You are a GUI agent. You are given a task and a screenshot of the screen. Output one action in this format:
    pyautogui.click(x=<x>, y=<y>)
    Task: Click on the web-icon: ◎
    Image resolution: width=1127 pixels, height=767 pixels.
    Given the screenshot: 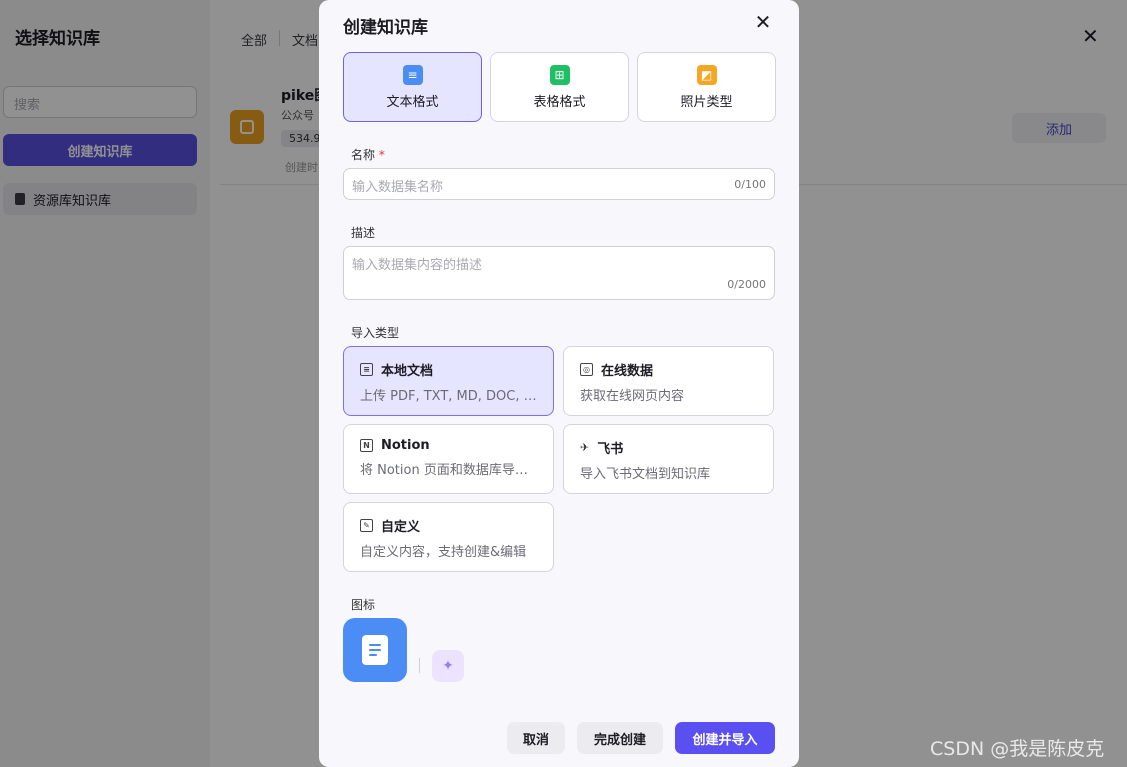 What is the action you would take?
    pyautogui.click(x=586, y=369)
    